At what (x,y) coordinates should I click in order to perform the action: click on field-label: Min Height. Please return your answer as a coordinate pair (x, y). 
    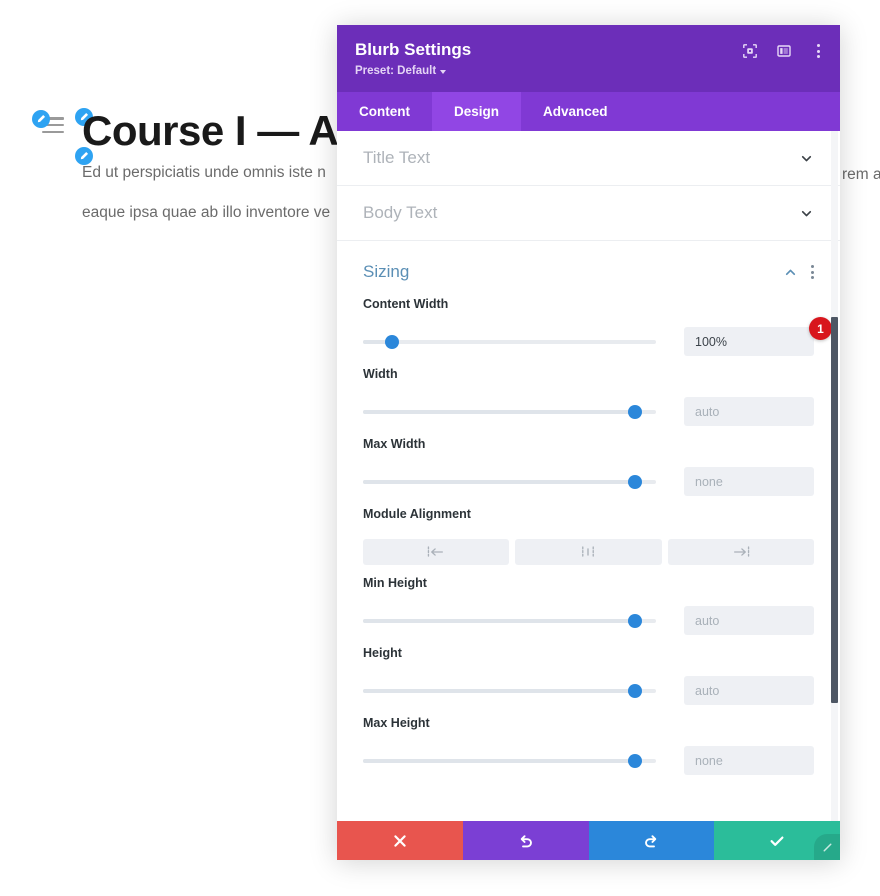
    Looking at the image, I should click on (395, 583).